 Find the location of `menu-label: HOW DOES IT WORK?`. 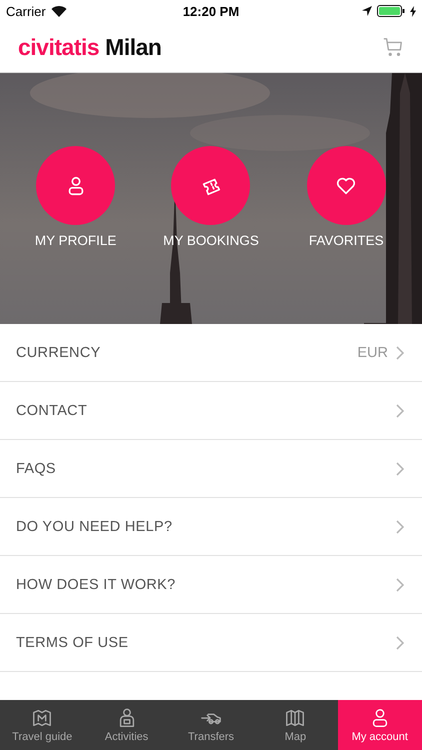

menu-label: HOW DOES IT WORK? is located at coordinates (96, 584).